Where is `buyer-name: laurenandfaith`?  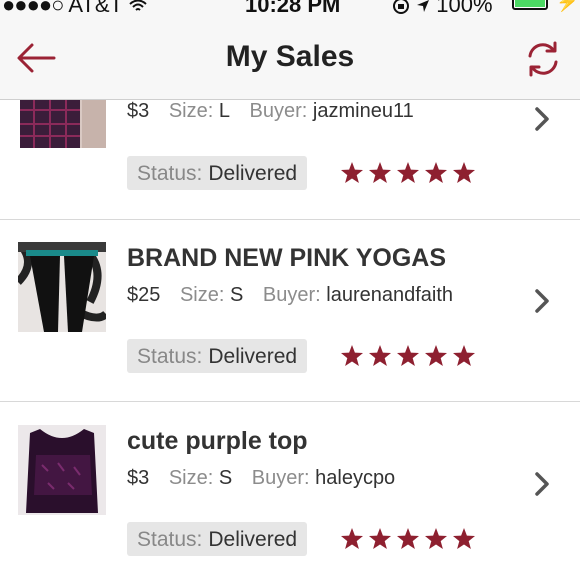
buyer-name: laurenandfaith is located at coordinates (389, 295).